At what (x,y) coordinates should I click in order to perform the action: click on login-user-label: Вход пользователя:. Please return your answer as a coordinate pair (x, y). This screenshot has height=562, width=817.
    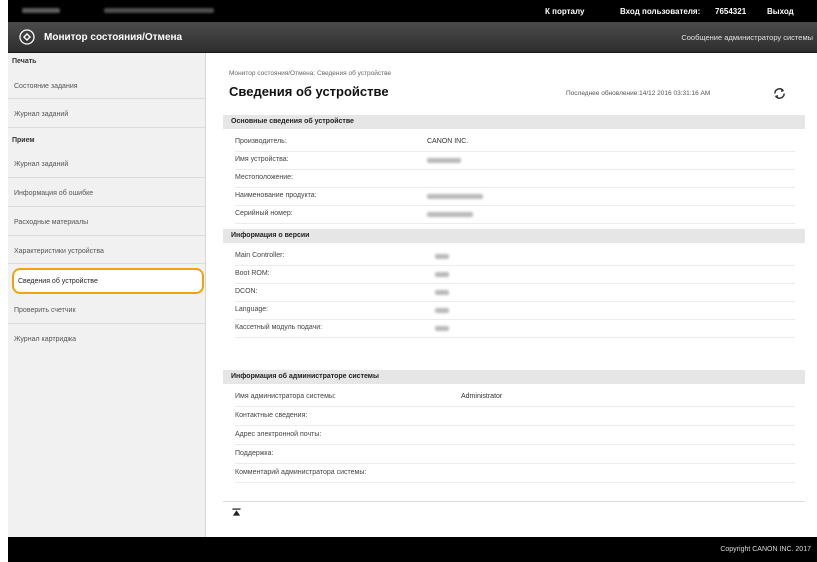
    Looking at the image, I should click on (660, 11).